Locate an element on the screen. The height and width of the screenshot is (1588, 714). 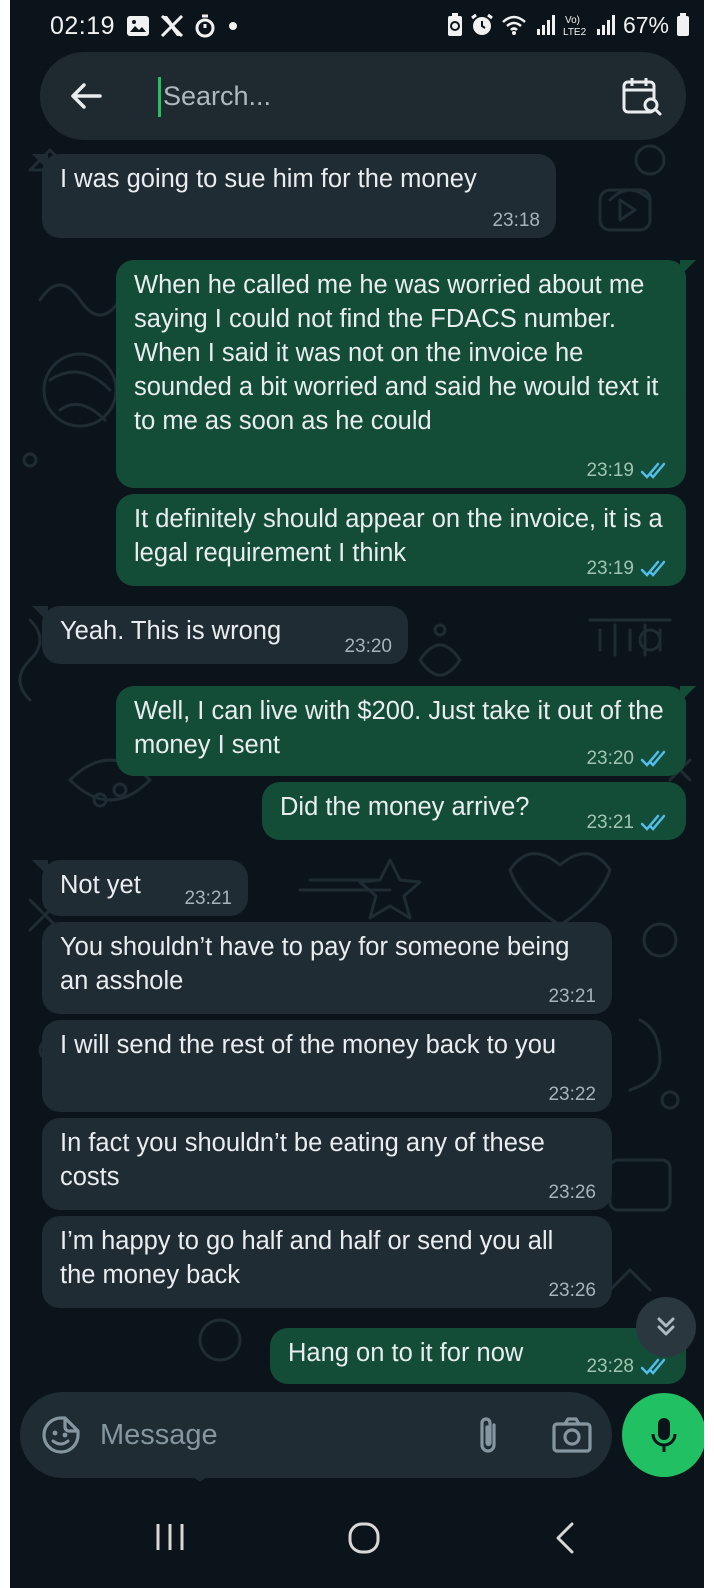
message-bubble-incoming: Yeah. This is wrong 23:20 is located at coordinates (220, 635).